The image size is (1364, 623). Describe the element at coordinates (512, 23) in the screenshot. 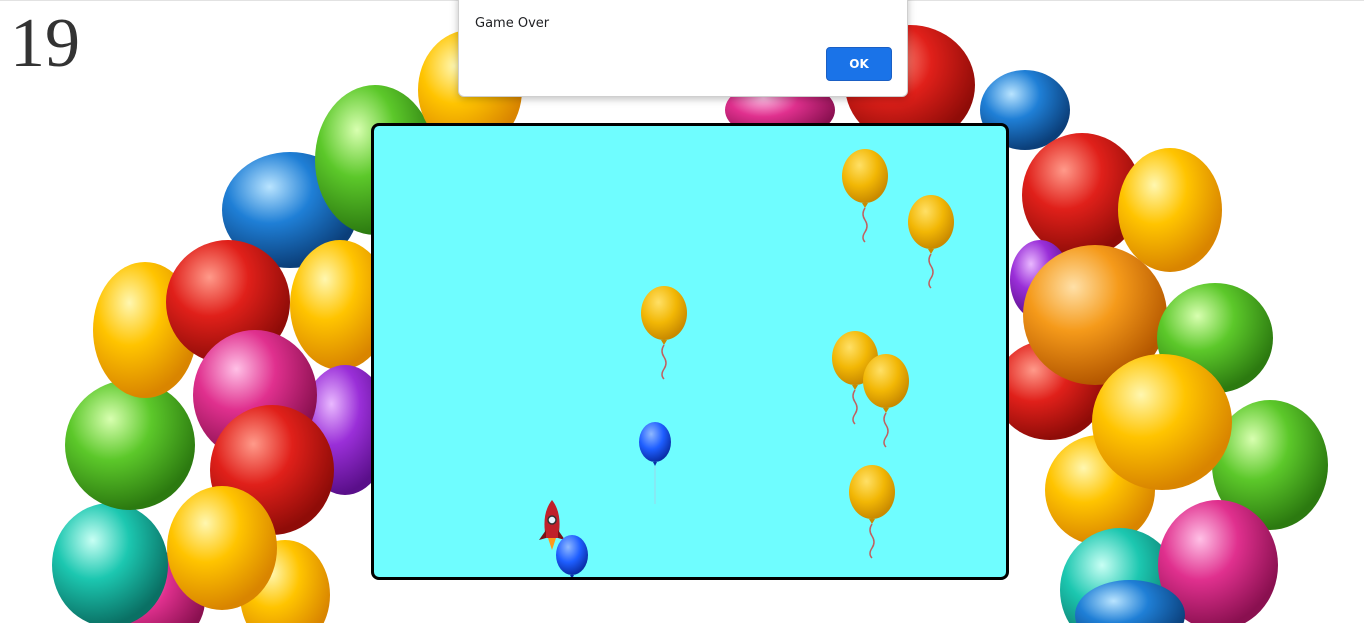

I see `dialog-message: Game Over` at that location.